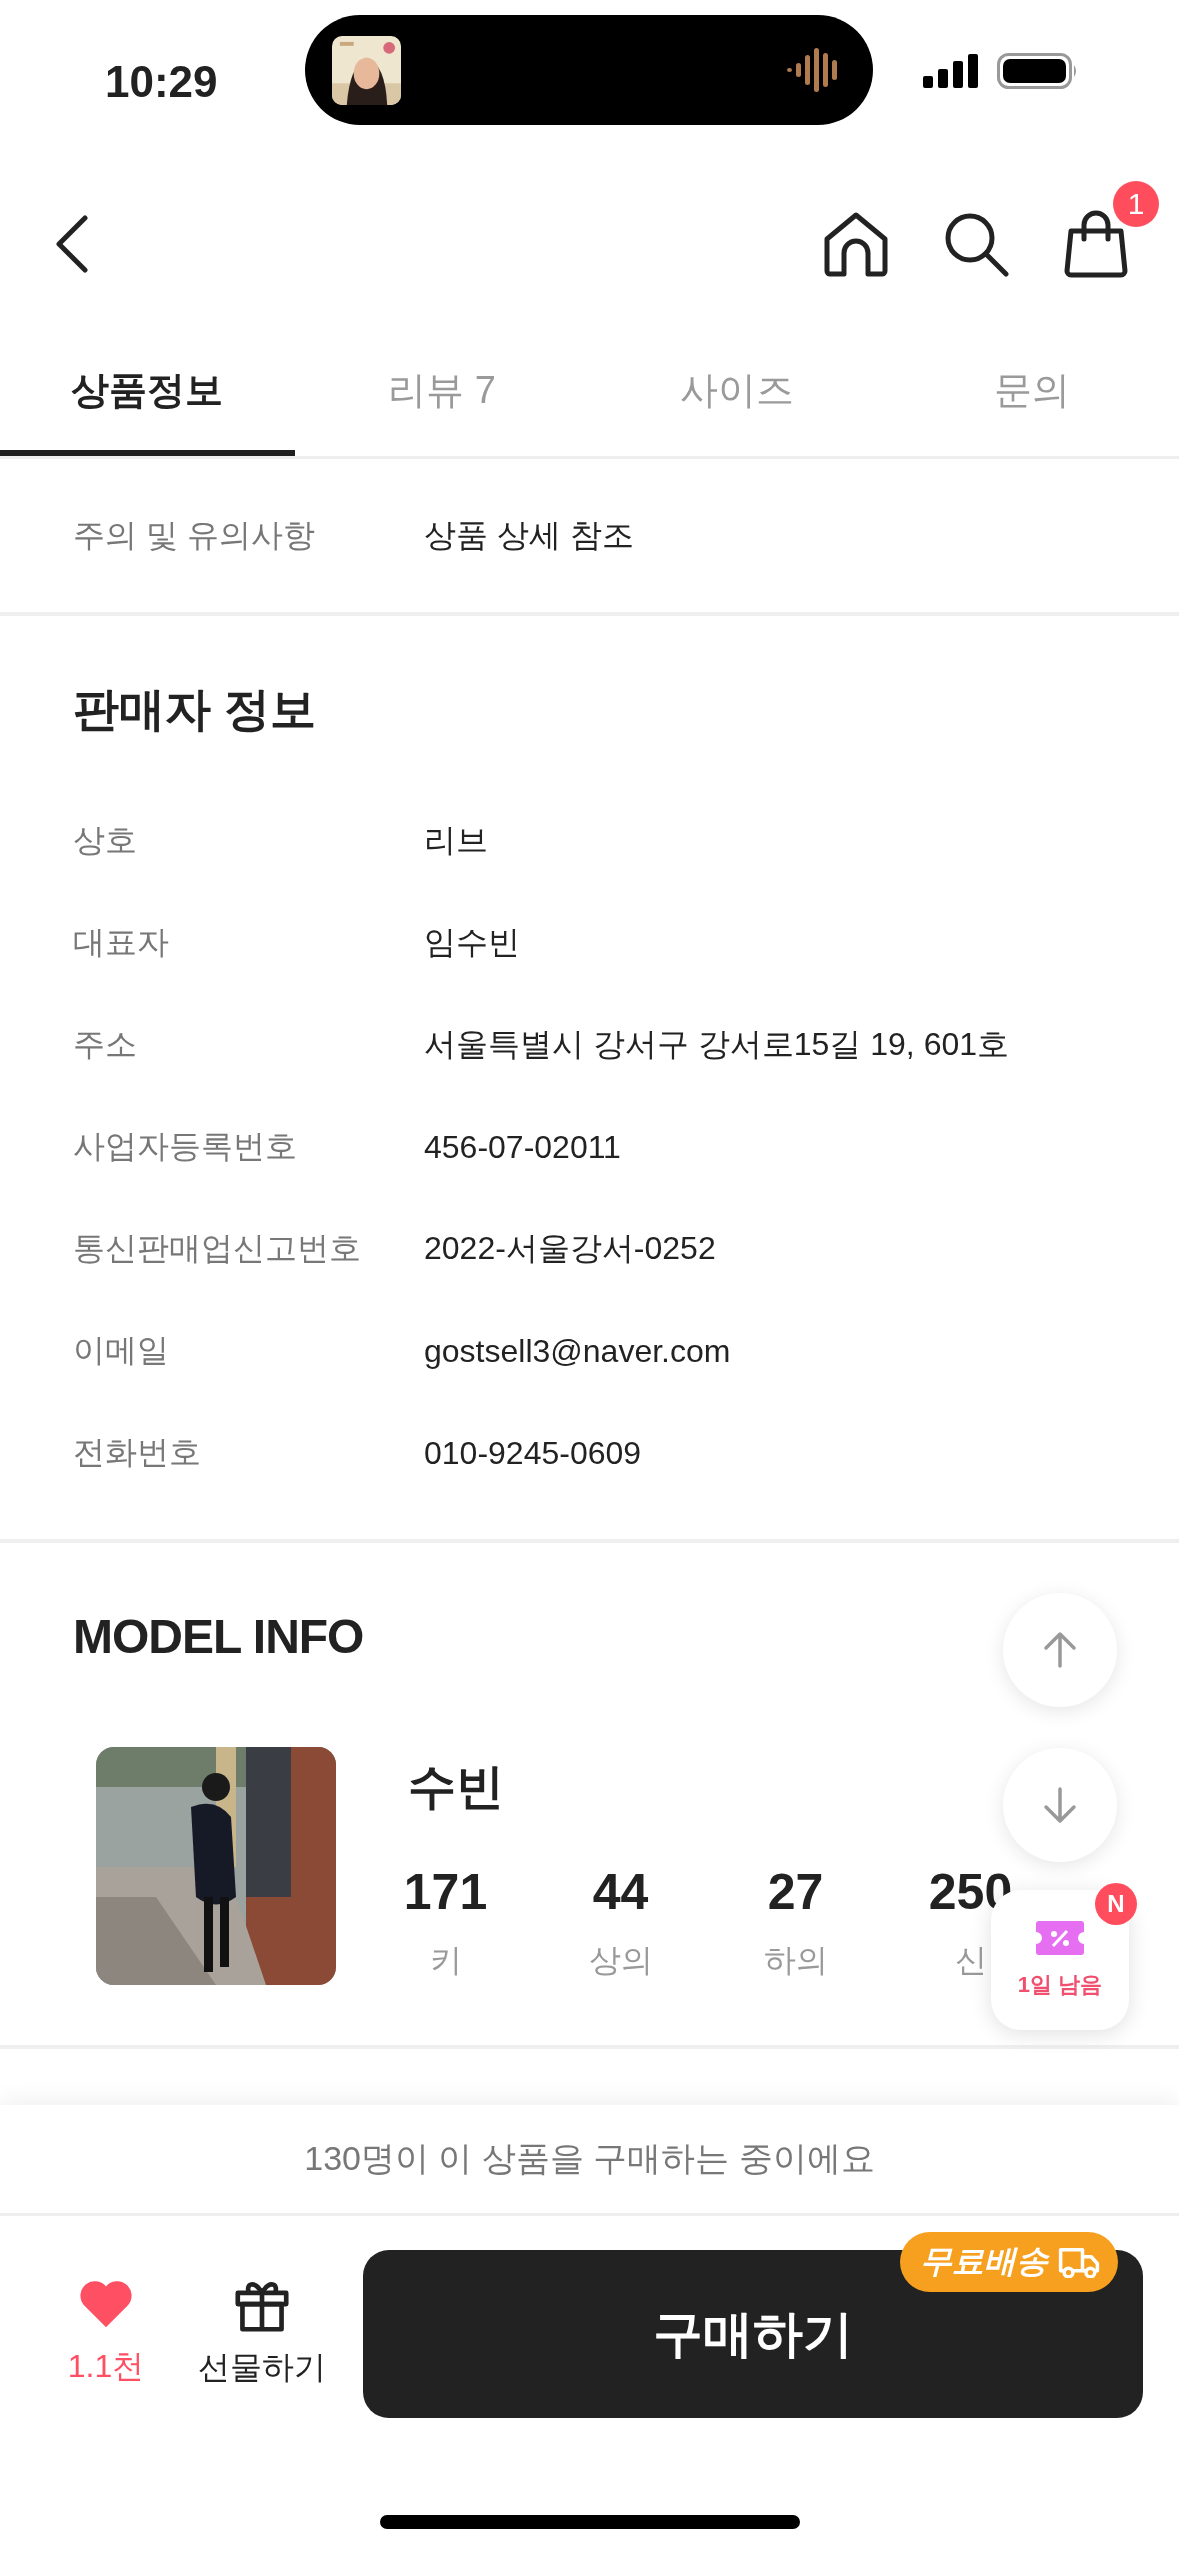  Describe the element at coordinates (445, 1892) in the screenshot. I see `stat-value: 171` at that location.